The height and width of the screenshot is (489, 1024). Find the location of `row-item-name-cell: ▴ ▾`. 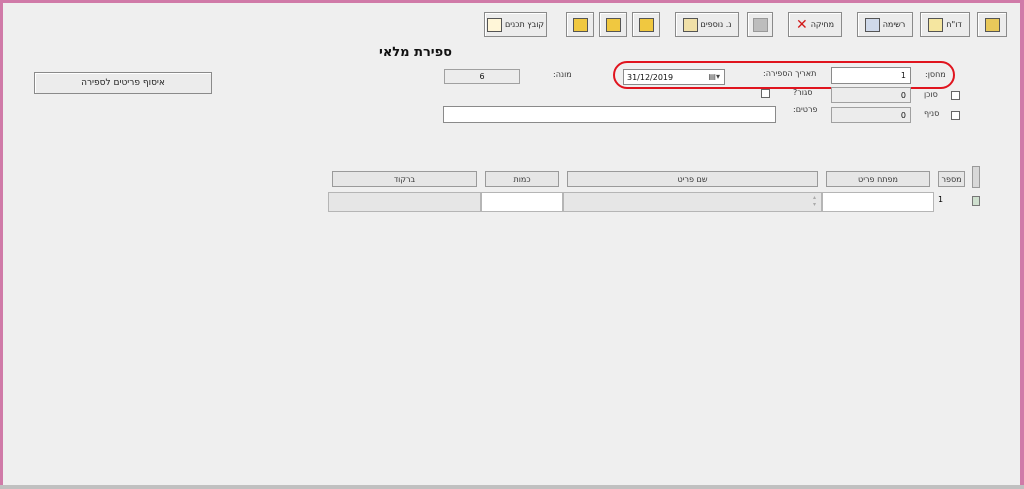

row-item-name-cell: ▴ ▾ is located at coordinates (692, 202).